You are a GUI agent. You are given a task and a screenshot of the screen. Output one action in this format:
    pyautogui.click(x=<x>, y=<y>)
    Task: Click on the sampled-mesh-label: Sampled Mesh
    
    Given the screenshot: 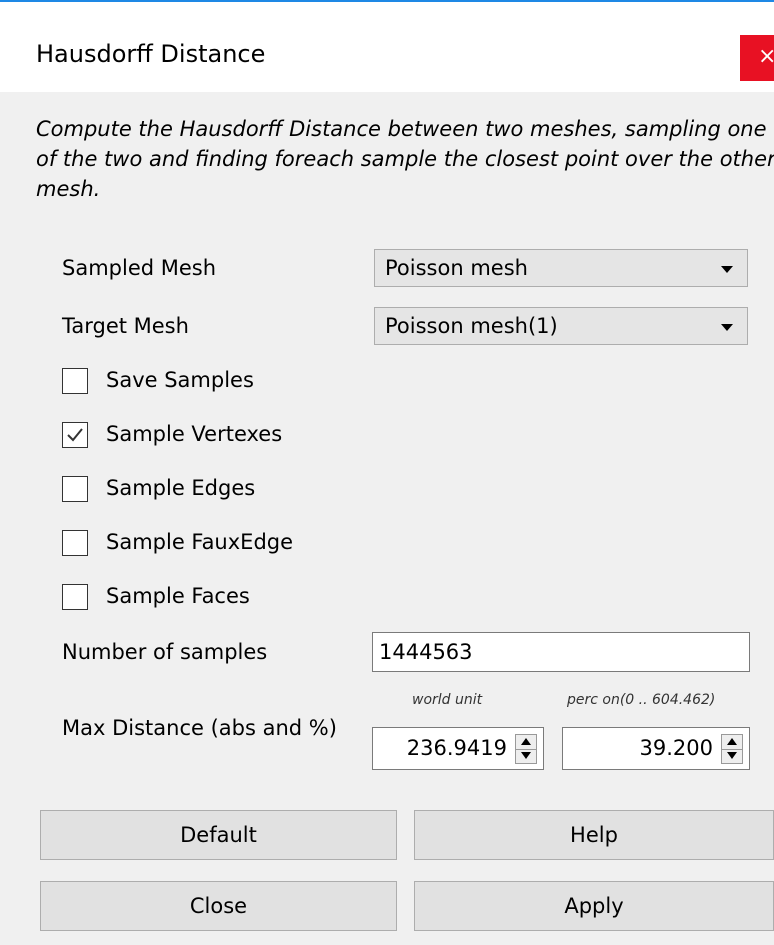 What is the action you would take?
    pyautogui.click(x=139, y=268)
    